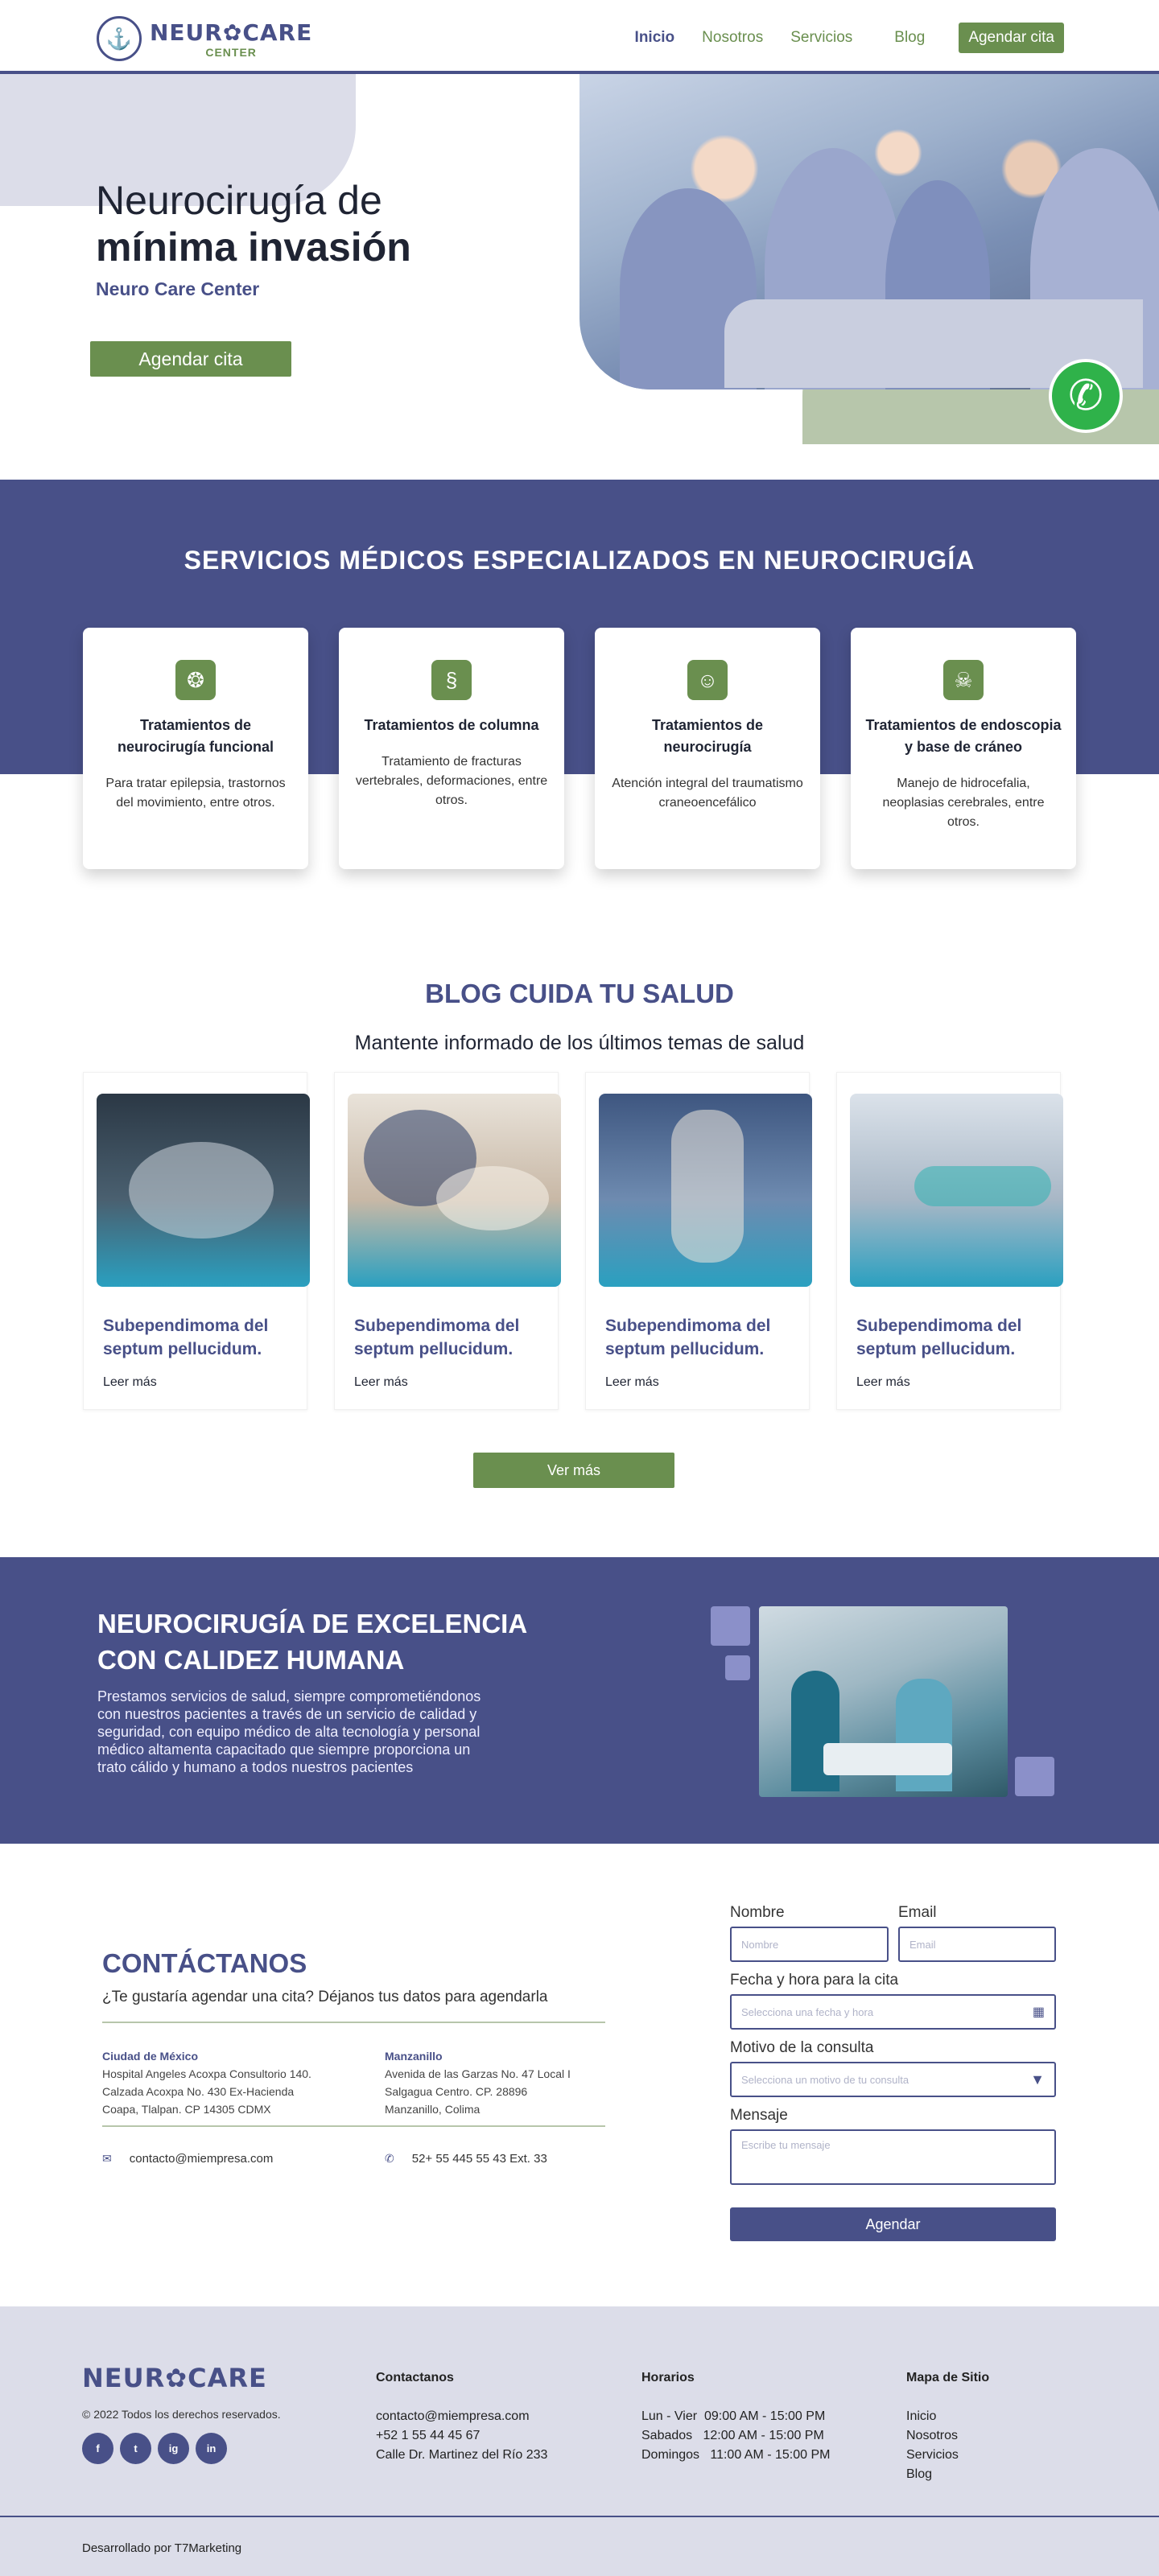 The width and height of the screenshot is (1159, 2576). Describe the element at coordinates (178, 288) in the screenshot. I see `hero-brand: Neuro Care Center` at that location.